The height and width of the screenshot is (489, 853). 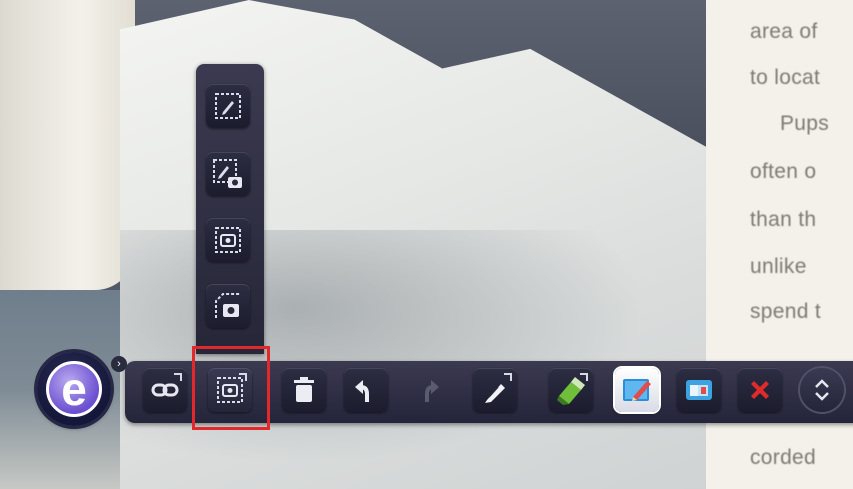 I want to click on window-icon, so click(x=699, y=390).